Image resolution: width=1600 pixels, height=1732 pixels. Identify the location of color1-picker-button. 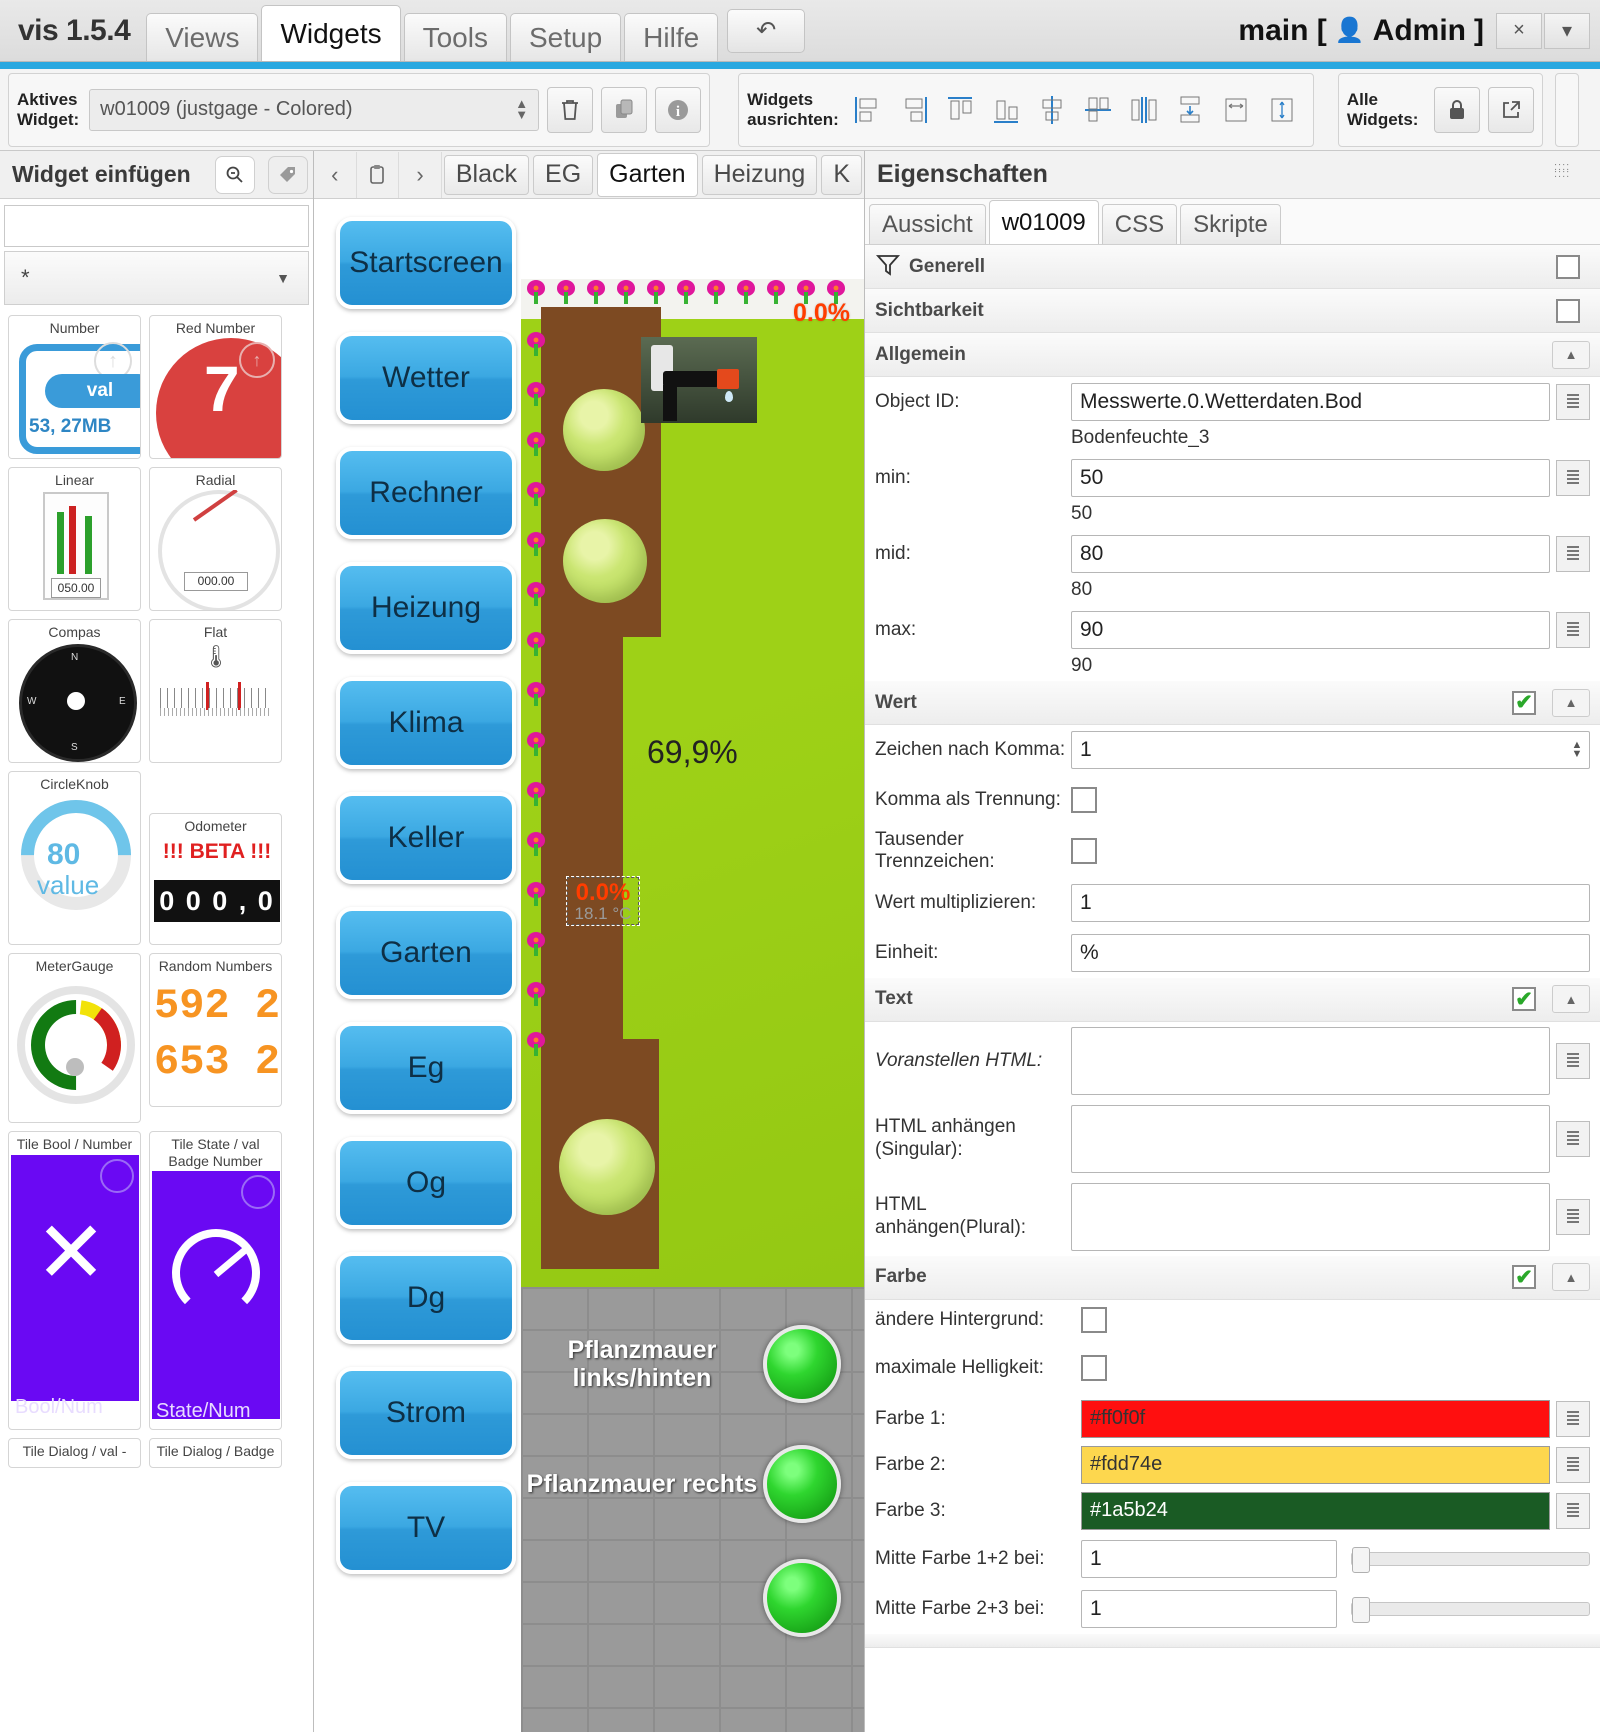
(1573, 1418).